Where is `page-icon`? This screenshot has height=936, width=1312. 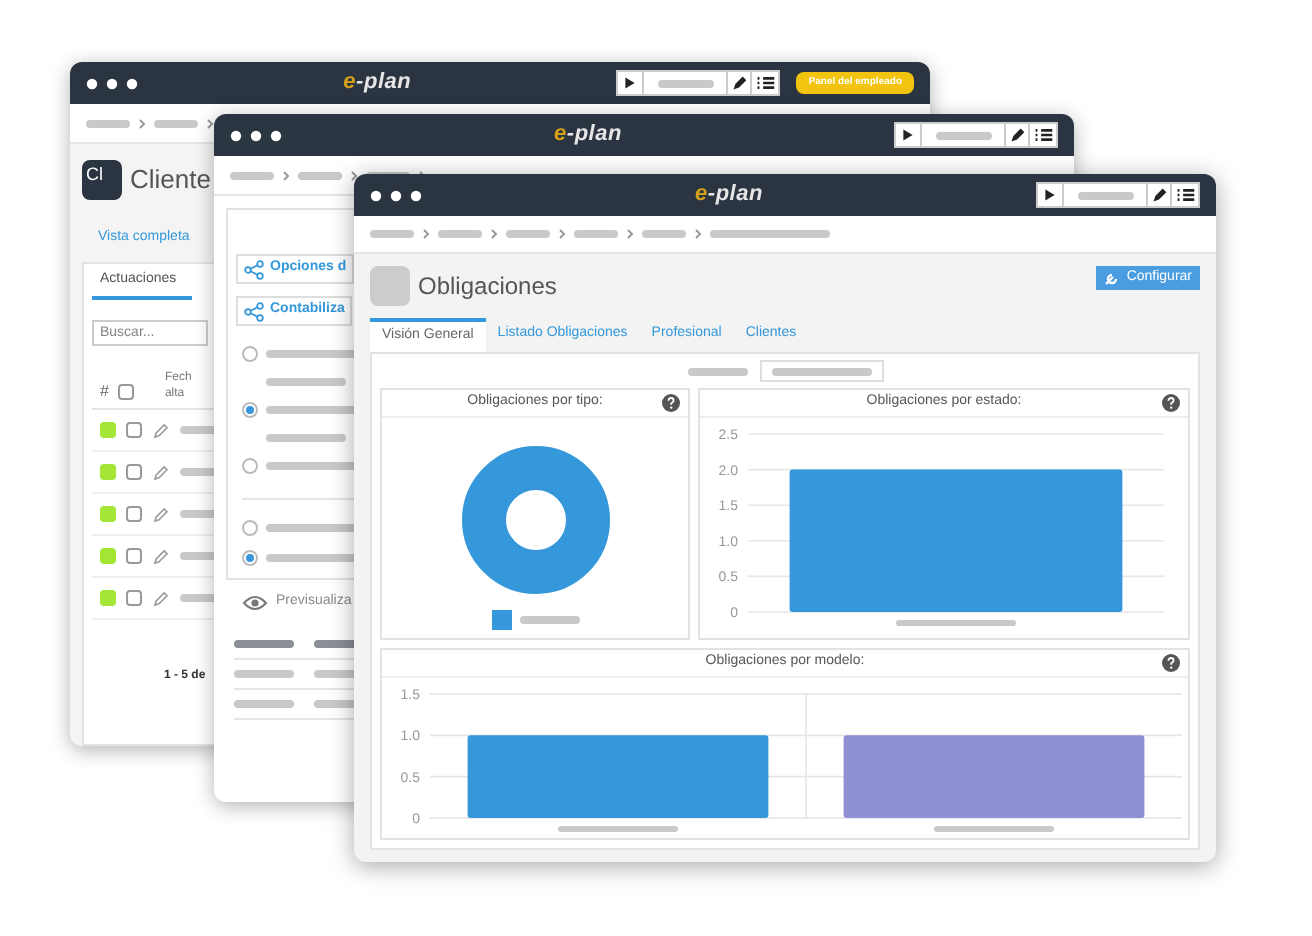 page-icon is located at coordinates (390, 286).